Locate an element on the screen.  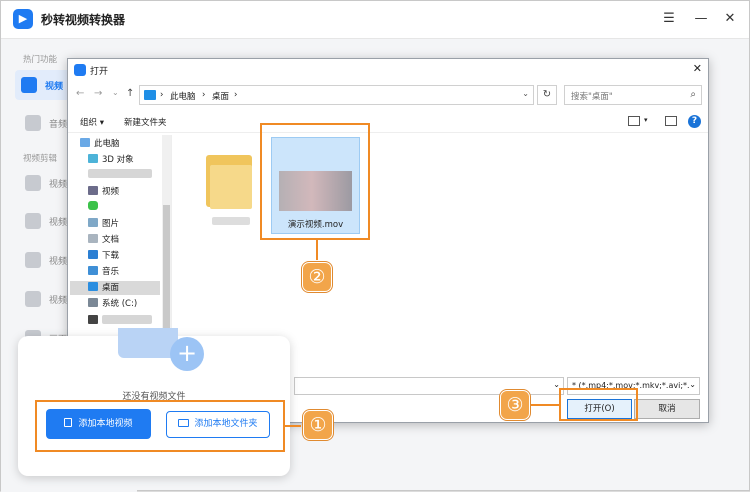
chevron-down-icon: ▾ is located at coordinates (646, 120).